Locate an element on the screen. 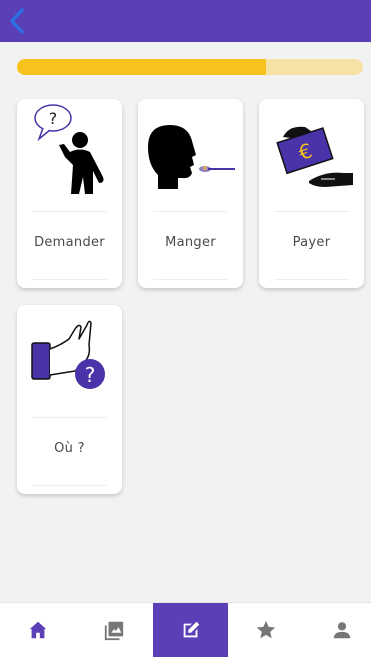  nav-favorites is located at coordinates (265, 630).